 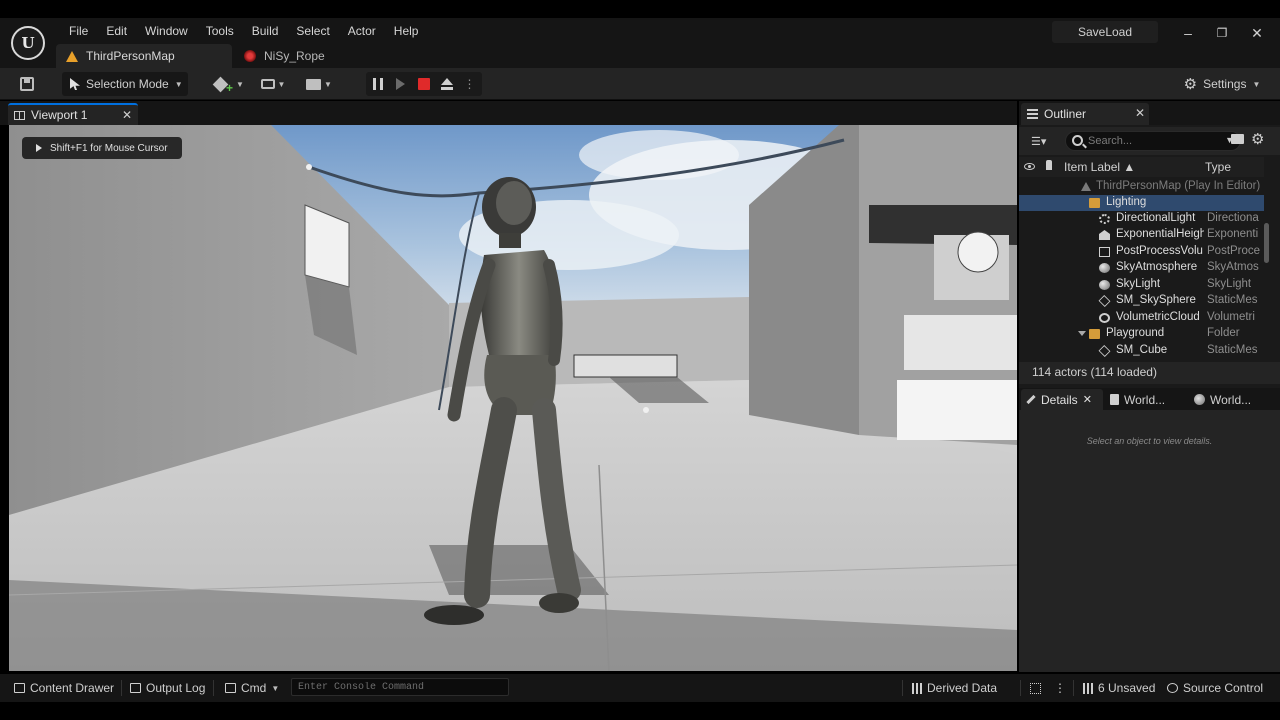 I want to click on column-type: Type, so click(x=1218, y=167).